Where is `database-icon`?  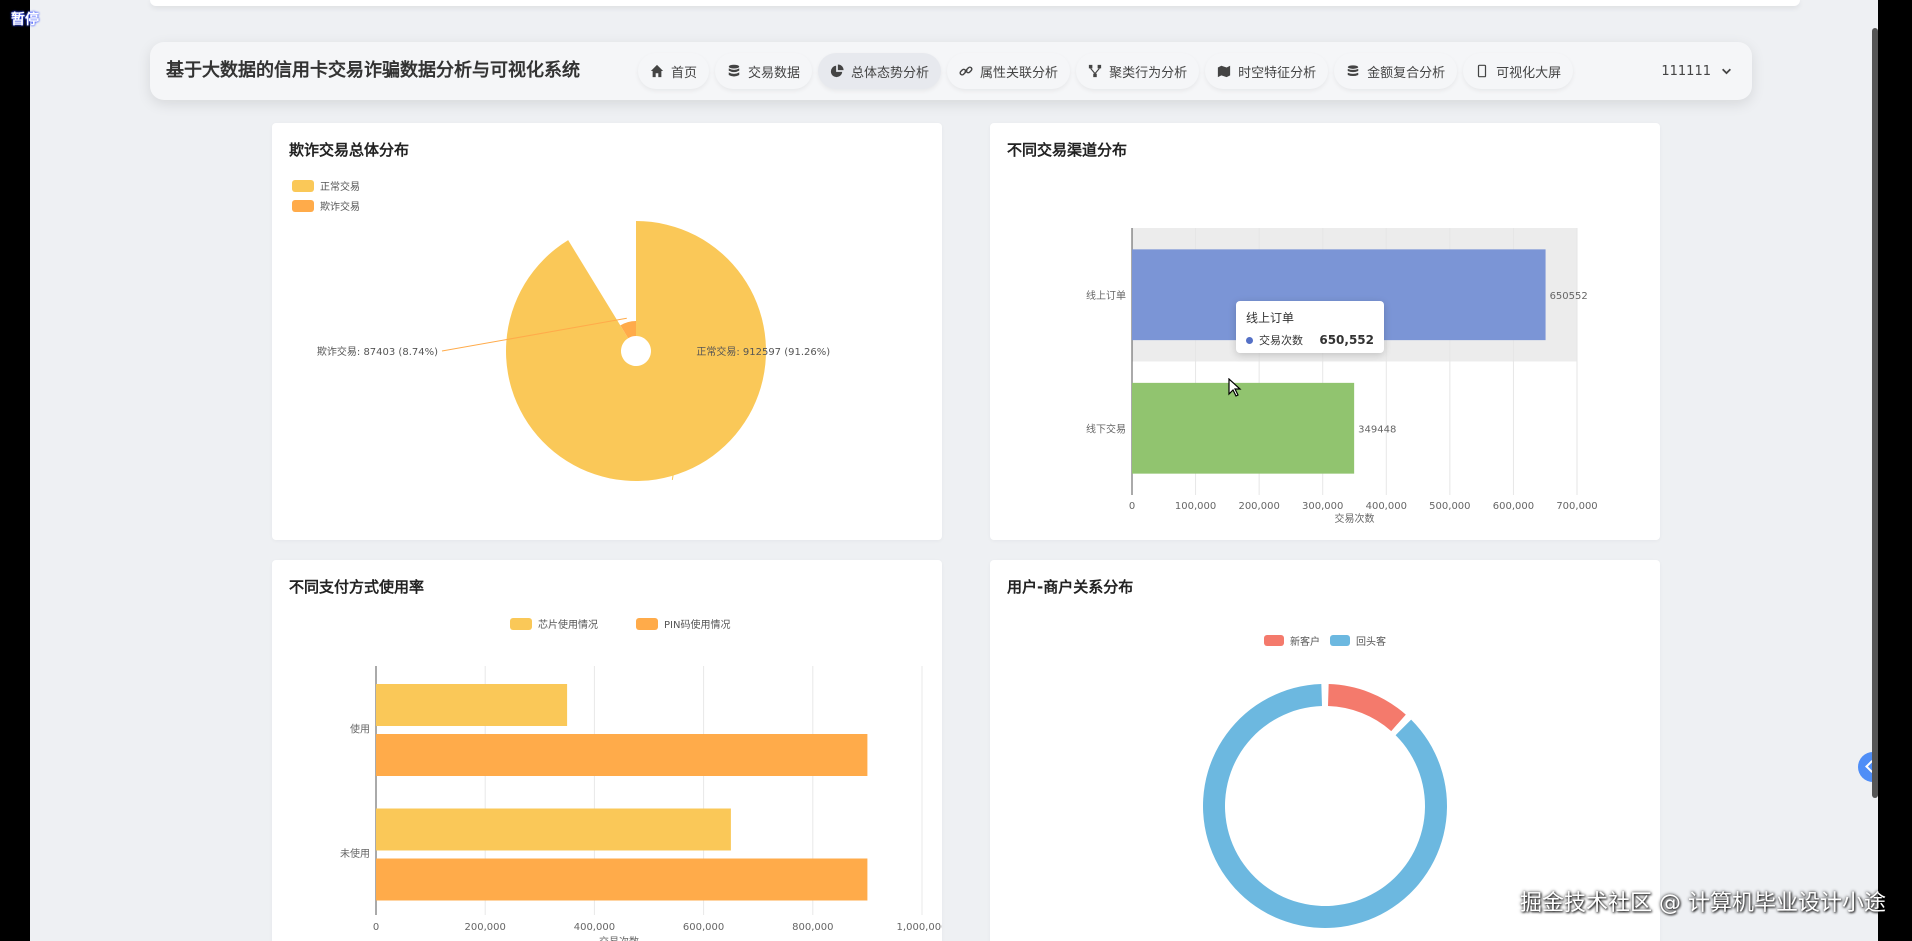 database-icon is located at coordinates (734, 70).